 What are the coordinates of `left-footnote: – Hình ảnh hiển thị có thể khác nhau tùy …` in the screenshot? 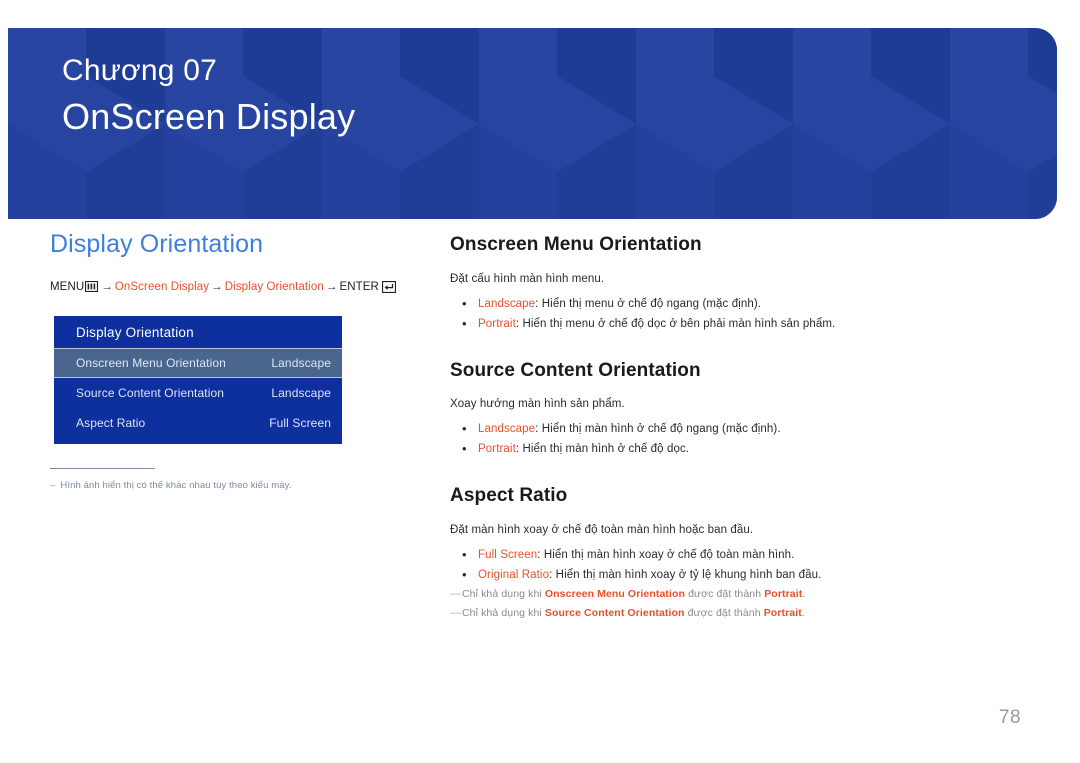 It's located at (230, 480).